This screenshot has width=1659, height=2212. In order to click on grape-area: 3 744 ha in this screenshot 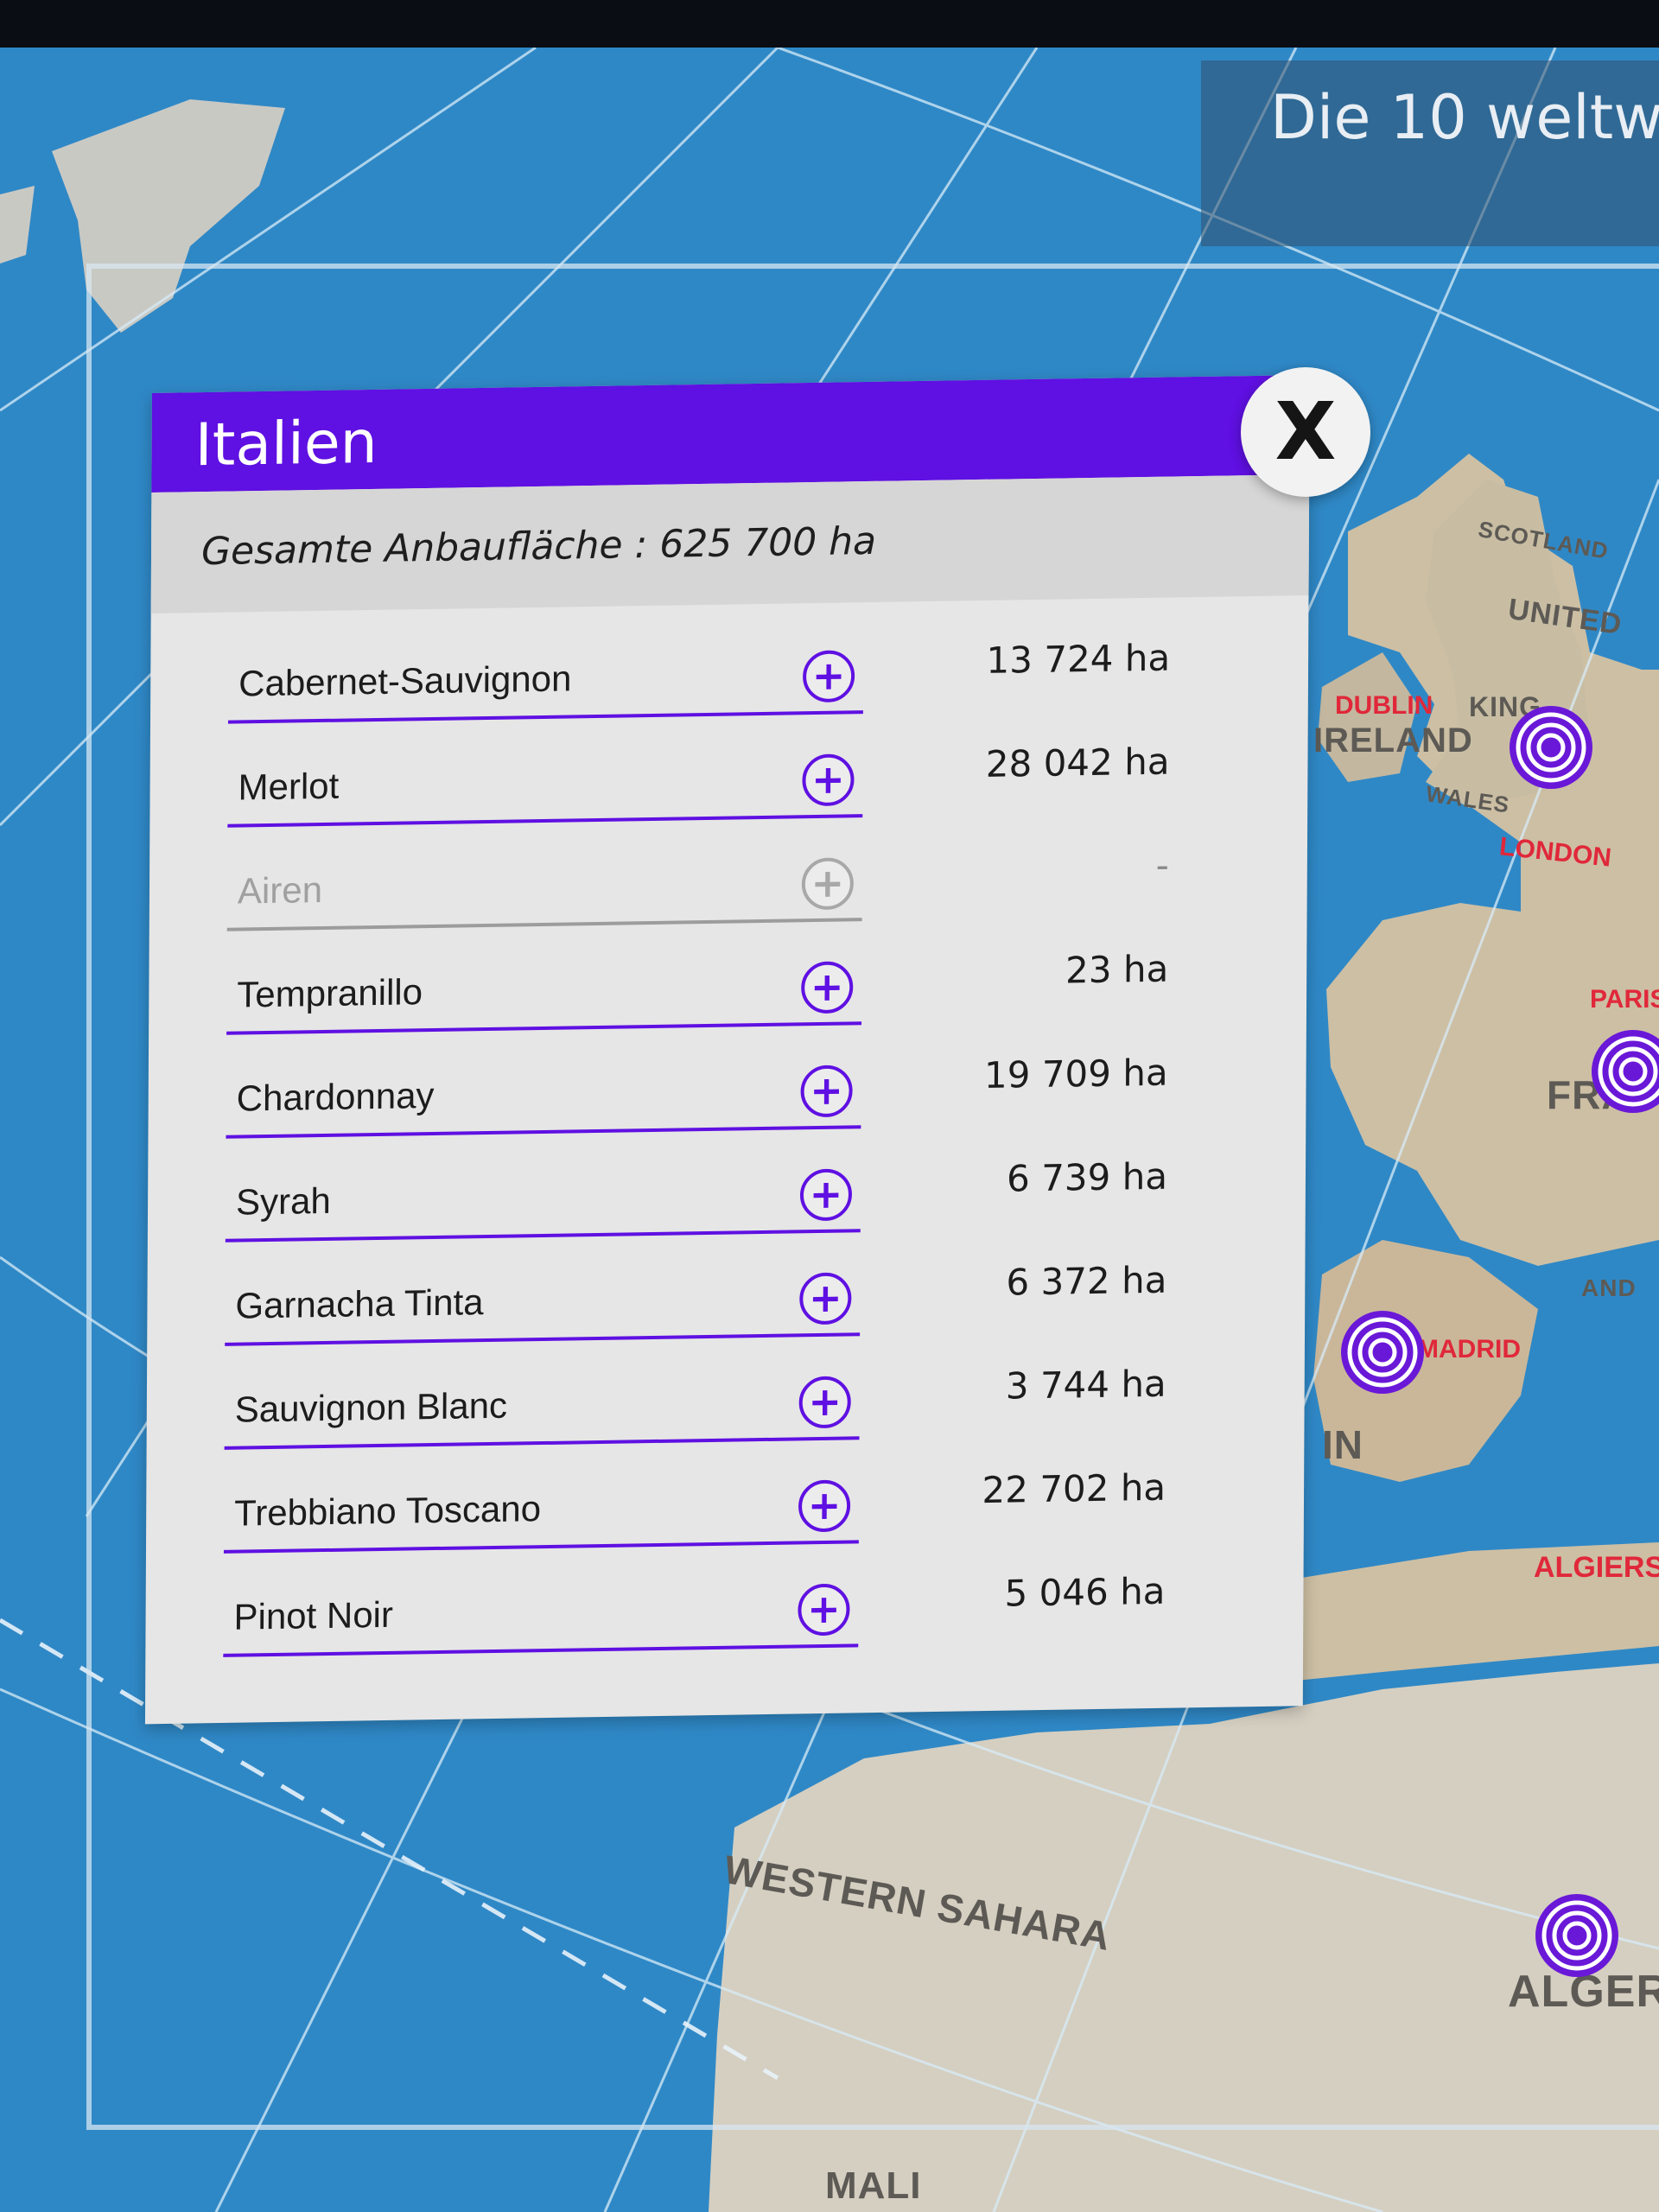, I will do `click(1085, 1385)`.